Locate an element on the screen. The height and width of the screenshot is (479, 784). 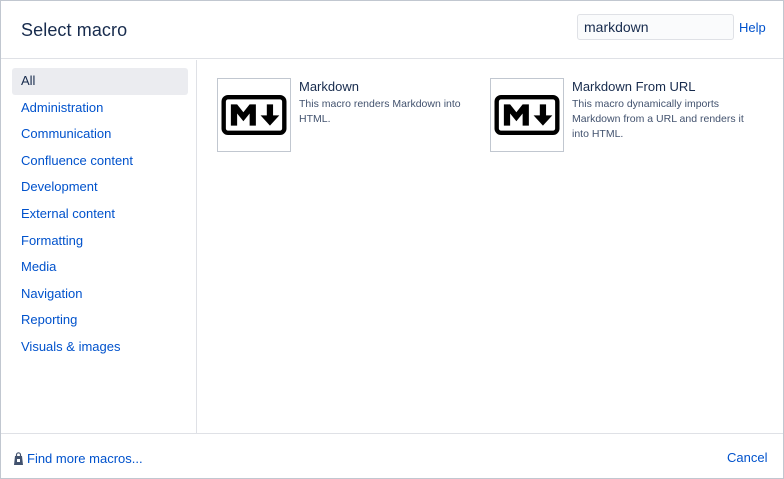
category-item-development: Development is located at coordinates (100, 187).